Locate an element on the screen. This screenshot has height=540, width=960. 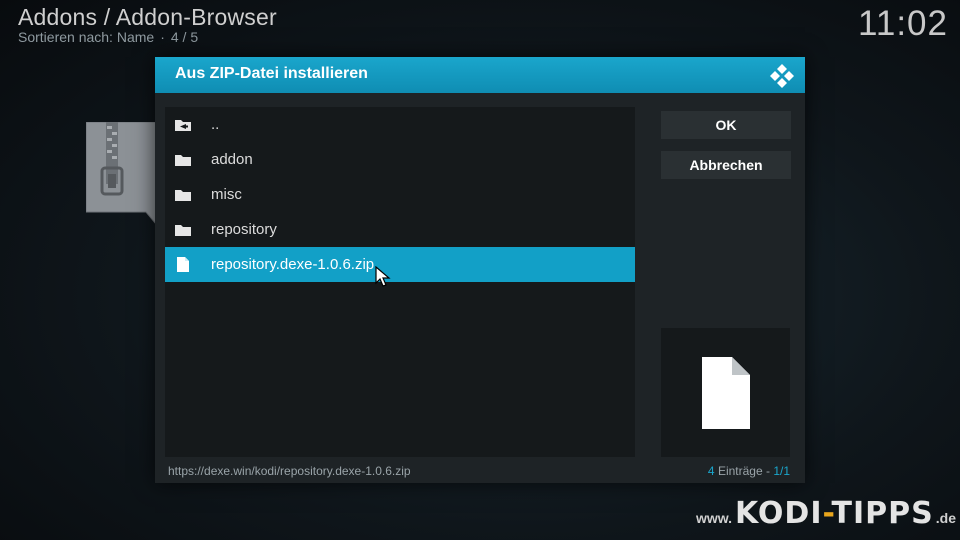
list-item-label: misc is located at coordinates (226, 194).